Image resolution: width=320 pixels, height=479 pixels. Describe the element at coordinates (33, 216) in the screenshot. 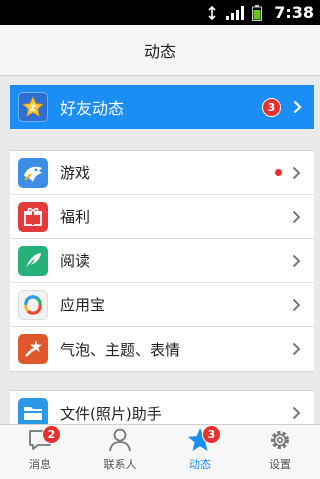

I see `gift-icon` at that location.